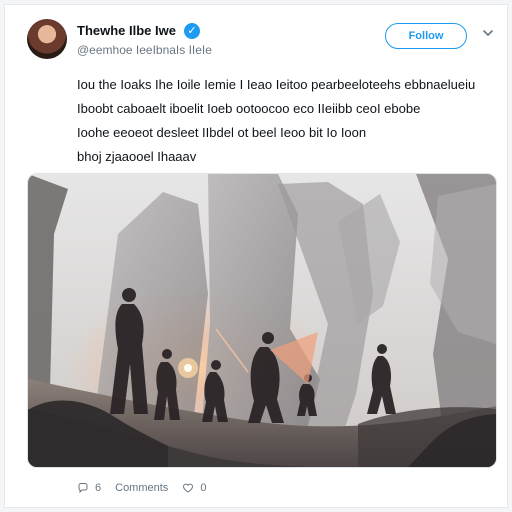 Image resolution: width=512 pixels, height=512 pixels. I want to click on verified-check-icon: ✓, so click(192, 31).